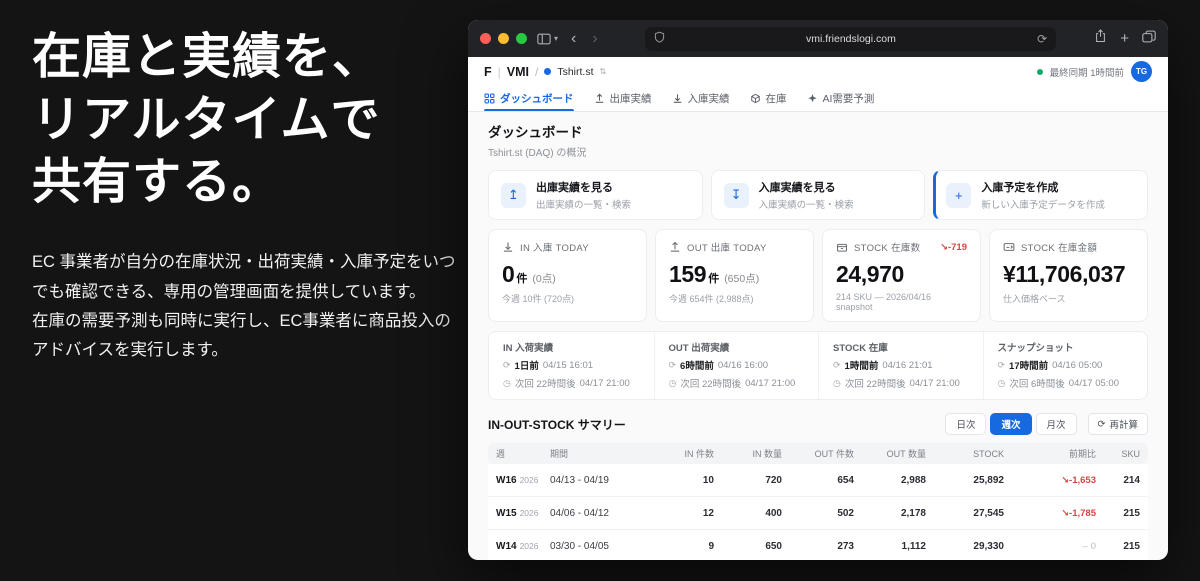 This screenshot has width=1200, height=581. What do you see at coordinates (485, 38) in the screenshot?
I see `close-window-button` at bounding box center [485, 38].